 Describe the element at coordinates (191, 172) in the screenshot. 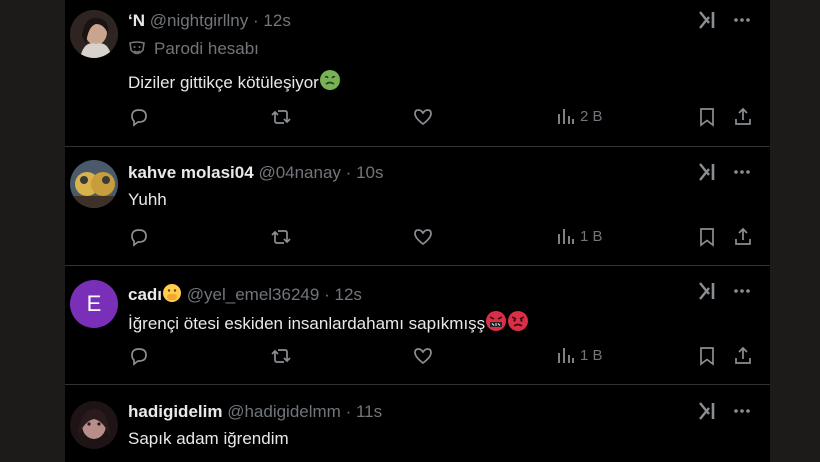

I see `display-name: kahve molasi04` at that location.